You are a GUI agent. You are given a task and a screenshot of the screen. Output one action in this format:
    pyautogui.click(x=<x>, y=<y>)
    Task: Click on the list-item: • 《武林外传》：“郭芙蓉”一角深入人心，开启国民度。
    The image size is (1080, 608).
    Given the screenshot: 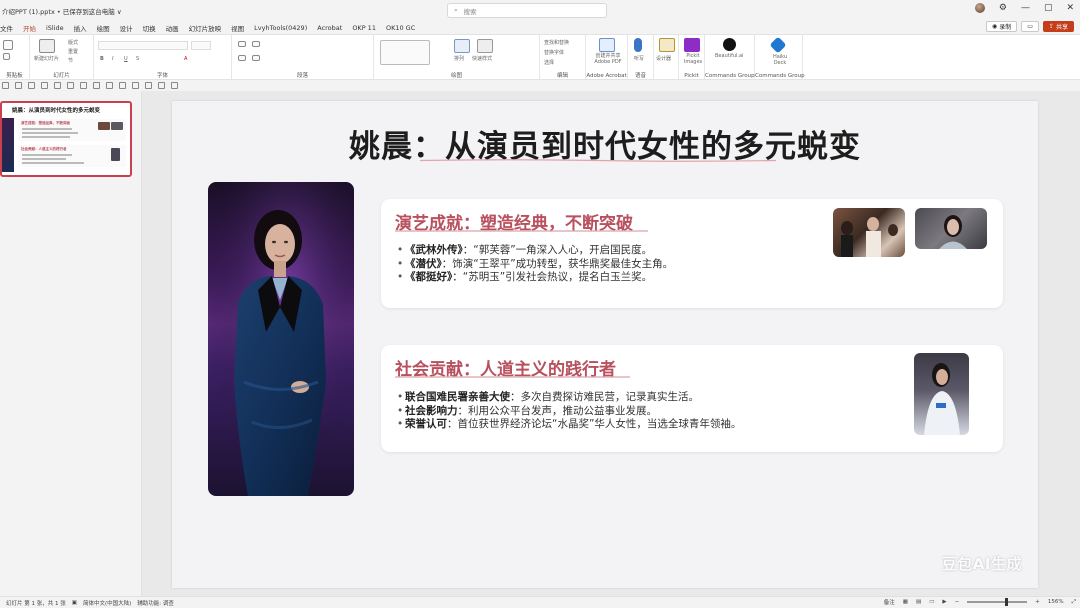 What is the action you would take?
    pyautogui.click(x=535, y=251)
    